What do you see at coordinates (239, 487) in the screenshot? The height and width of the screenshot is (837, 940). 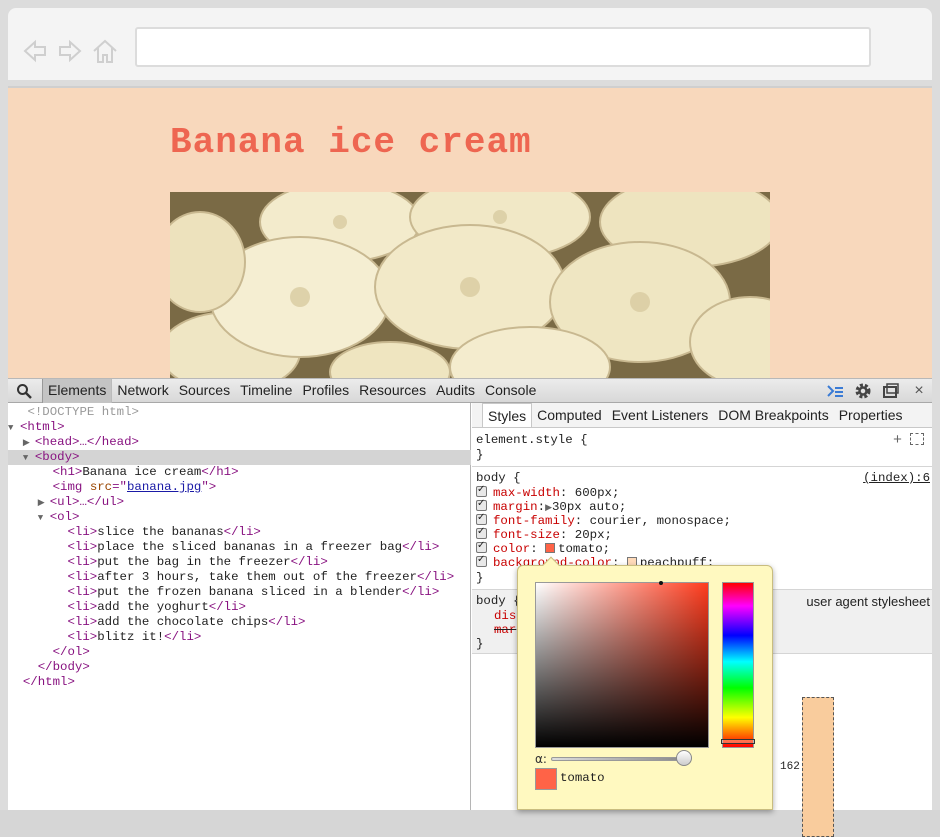 I see `img-node: <img src="banana.jpg">` at bounding box center [239, 487].